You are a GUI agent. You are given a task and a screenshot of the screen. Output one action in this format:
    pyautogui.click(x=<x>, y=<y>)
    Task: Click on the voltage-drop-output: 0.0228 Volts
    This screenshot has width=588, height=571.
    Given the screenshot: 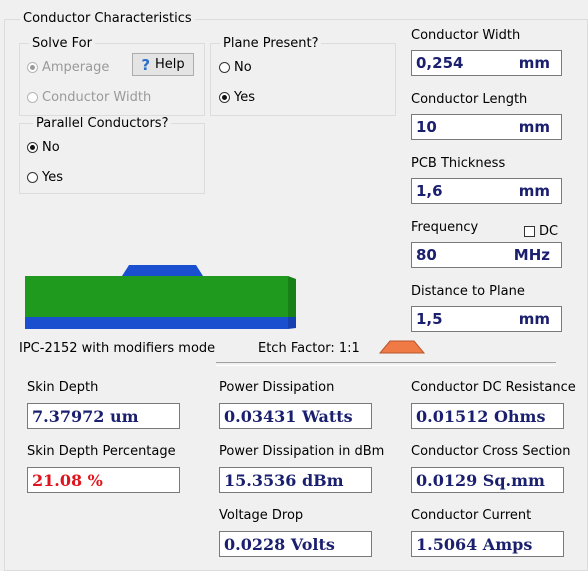 What is the action you would take?
    pyautogui.click(x=295, y=544)
    